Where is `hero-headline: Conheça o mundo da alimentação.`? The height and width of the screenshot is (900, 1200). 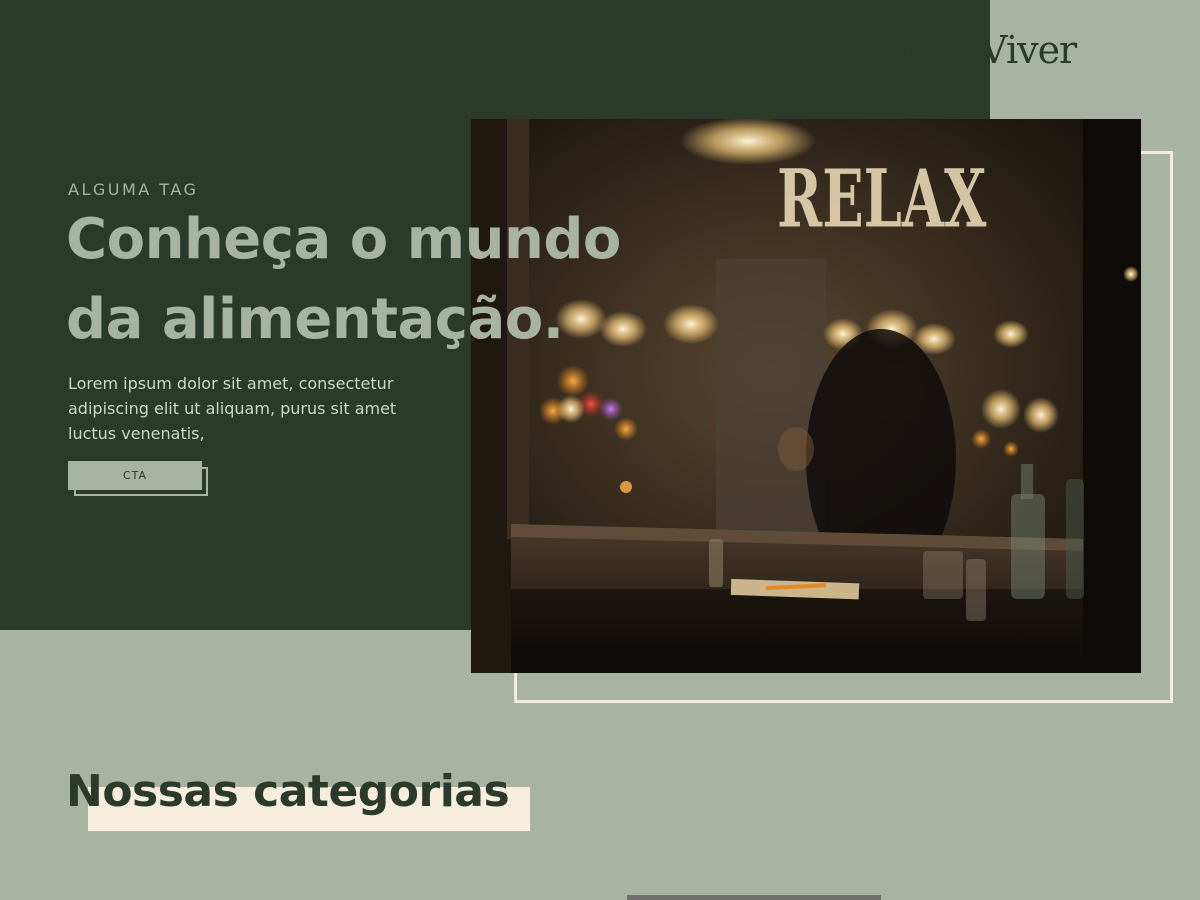 hero-headline: Conheça o mundo da alimentação. is located at coordinates (386, 292).